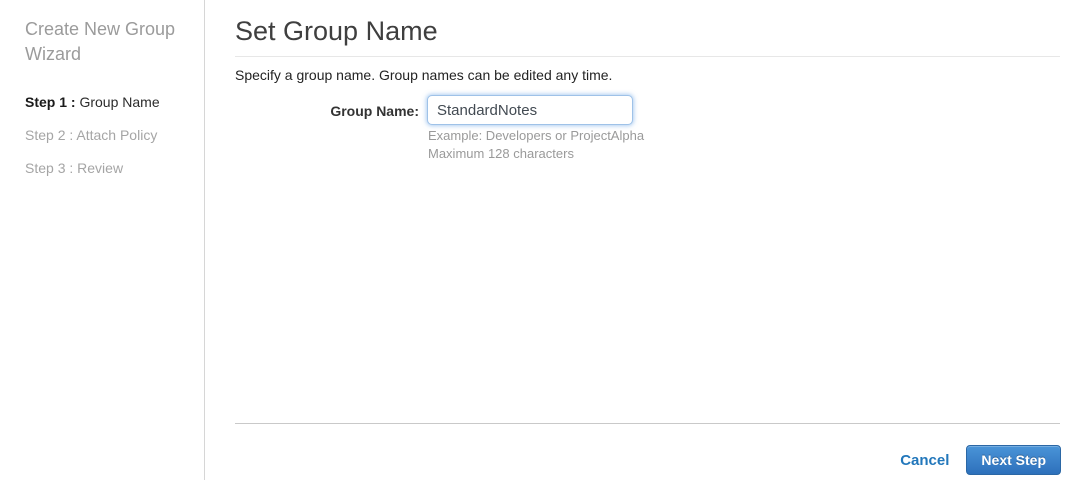  What do you see at coordinates (1013, 460) in the screenshot?
I see `next-step-button: Next Step` at bounding box center [1013, 460].